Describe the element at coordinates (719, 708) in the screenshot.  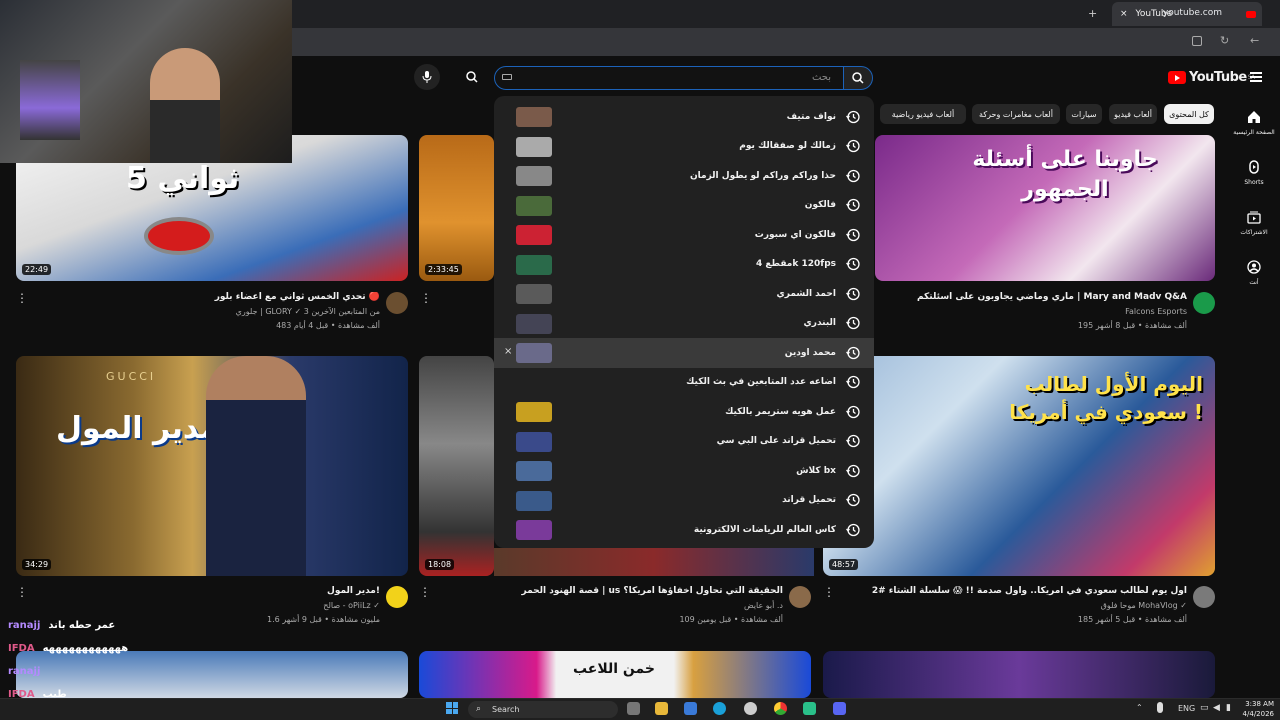
I see `edge-icon` at that location.